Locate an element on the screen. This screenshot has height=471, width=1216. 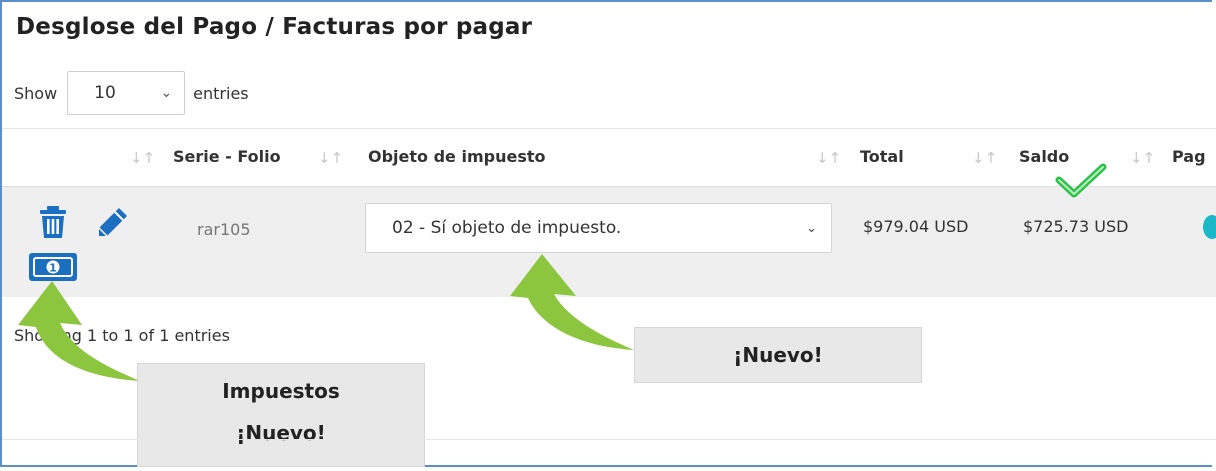
entries-length-control: Show 10 ⌄ entries is located at coordinates (131, 93).